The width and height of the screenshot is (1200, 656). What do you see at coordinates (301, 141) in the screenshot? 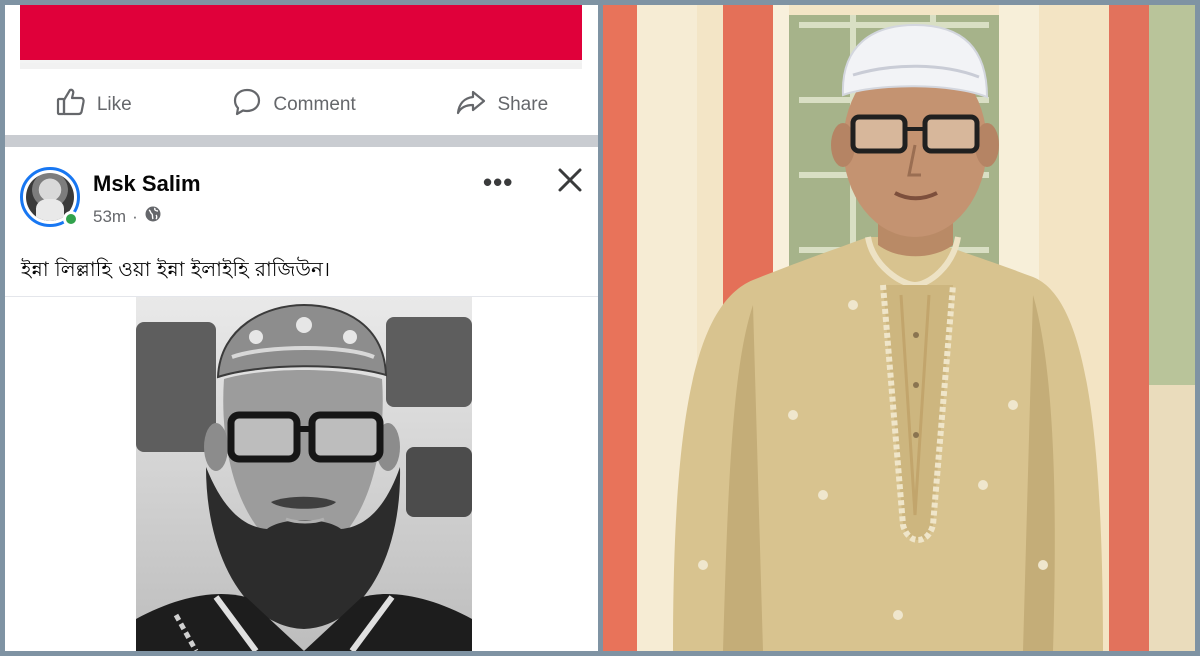
I see `feed-separator` at bounding box center [301, 141].